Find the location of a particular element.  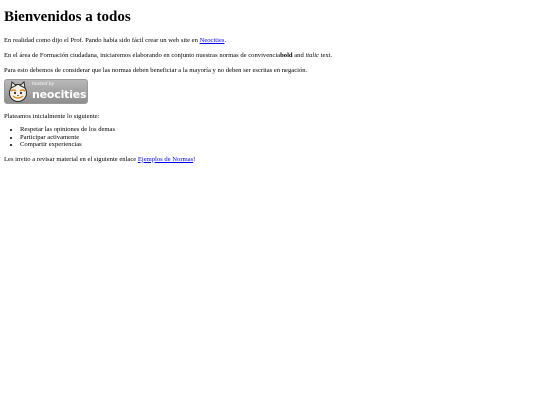

badge-neocities: neocities is located at coordinates (59, 94).